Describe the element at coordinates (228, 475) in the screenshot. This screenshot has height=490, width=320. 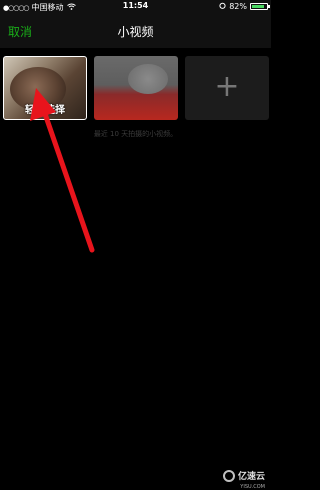
I see `watermark-logo-icon` at that location.